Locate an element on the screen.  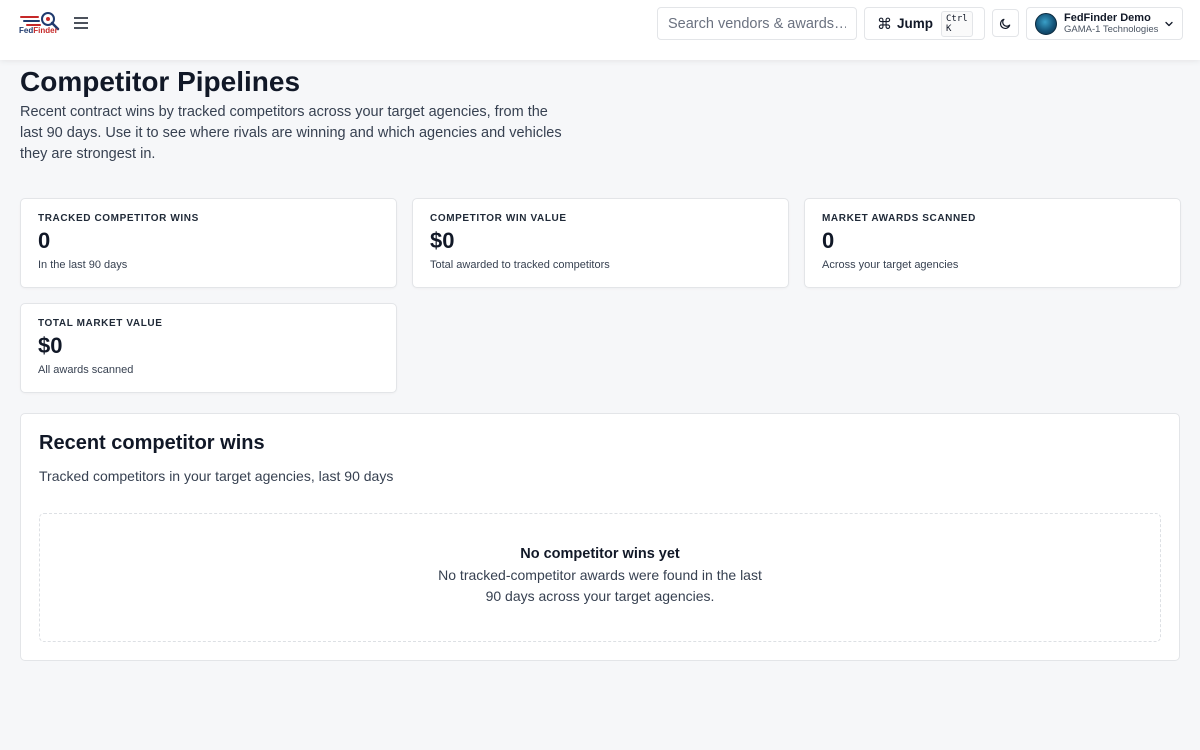
jump-button: ⌘ Jump Ctrl K is located at coordinates (924, 23).